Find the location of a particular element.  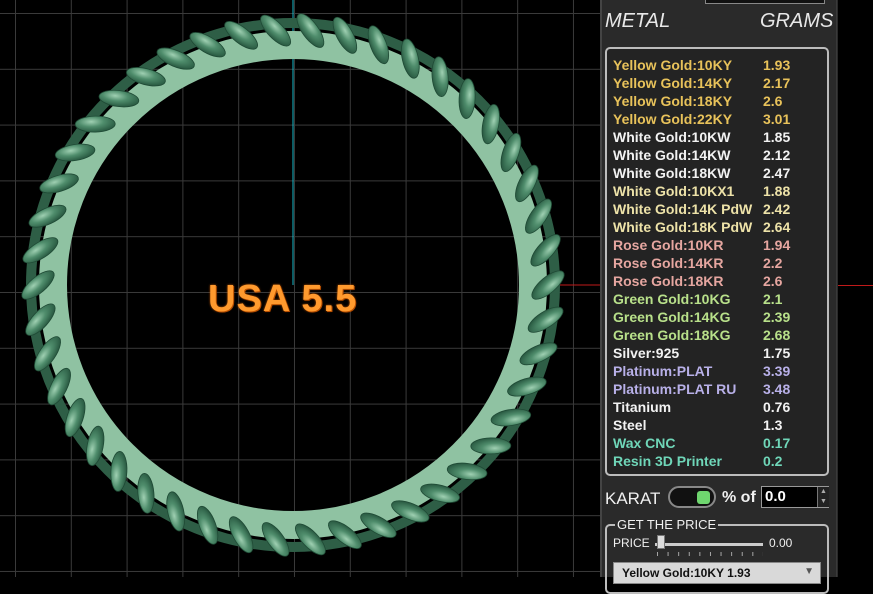

metal-name: Silver:925 is located at coordinates (646, 353).